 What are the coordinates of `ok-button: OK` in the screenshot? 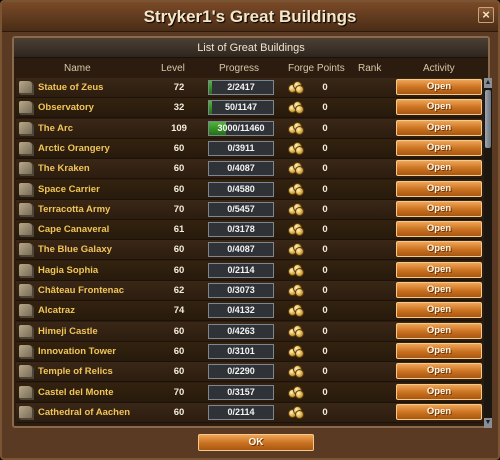 It's located at (256, 442).